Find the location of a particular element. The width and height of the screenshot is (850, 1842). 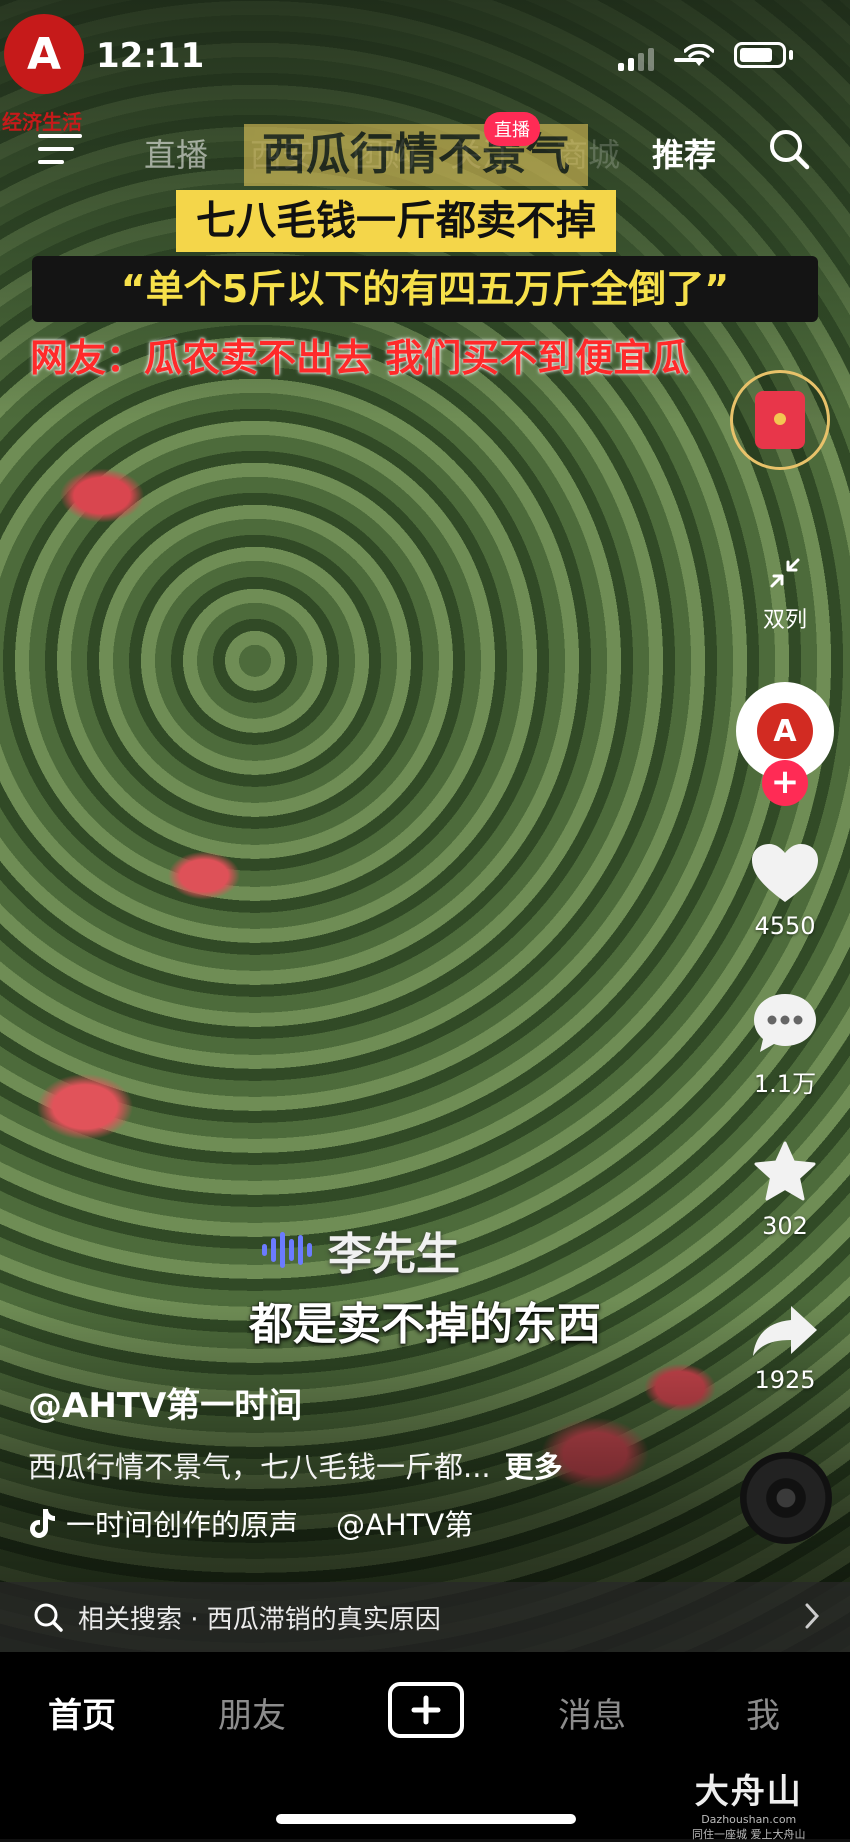

like-button: 4550 is located at coordinates (785, 891).